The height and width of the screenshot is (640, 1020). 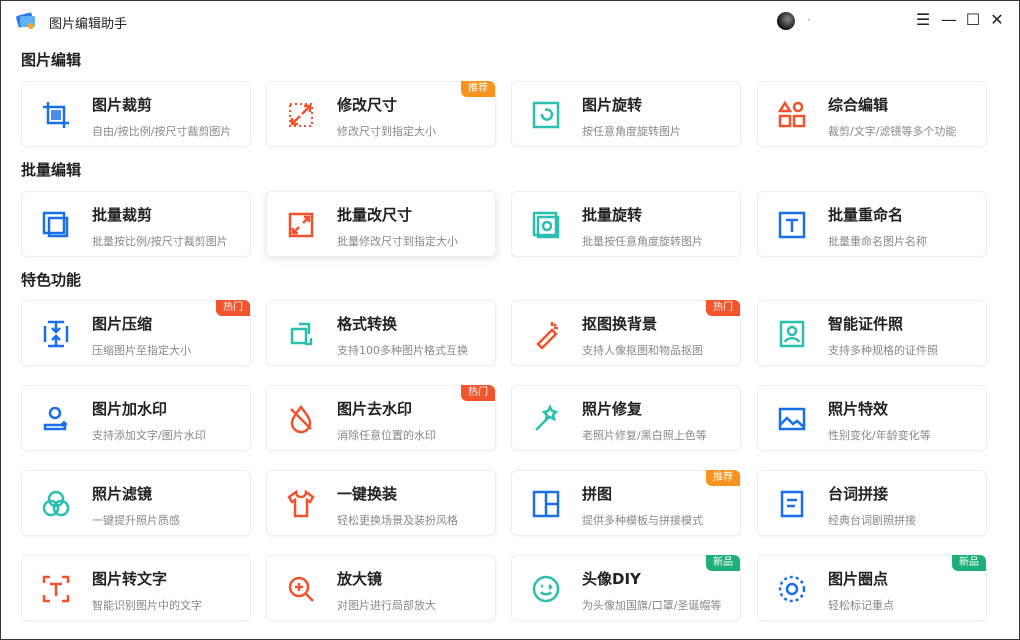 I want to click on maximize-icon: ☐, so click(x=973, y=20).